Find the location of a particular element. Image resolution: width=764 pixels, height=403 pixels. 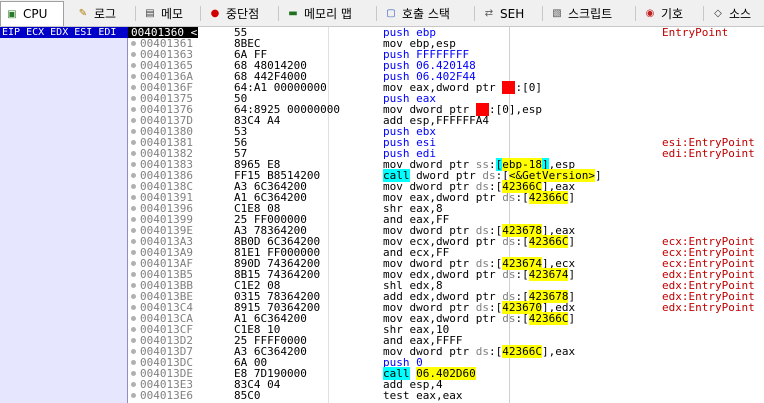

tab-symbols: ◉ 기호 is located at coordinates (669, 13).